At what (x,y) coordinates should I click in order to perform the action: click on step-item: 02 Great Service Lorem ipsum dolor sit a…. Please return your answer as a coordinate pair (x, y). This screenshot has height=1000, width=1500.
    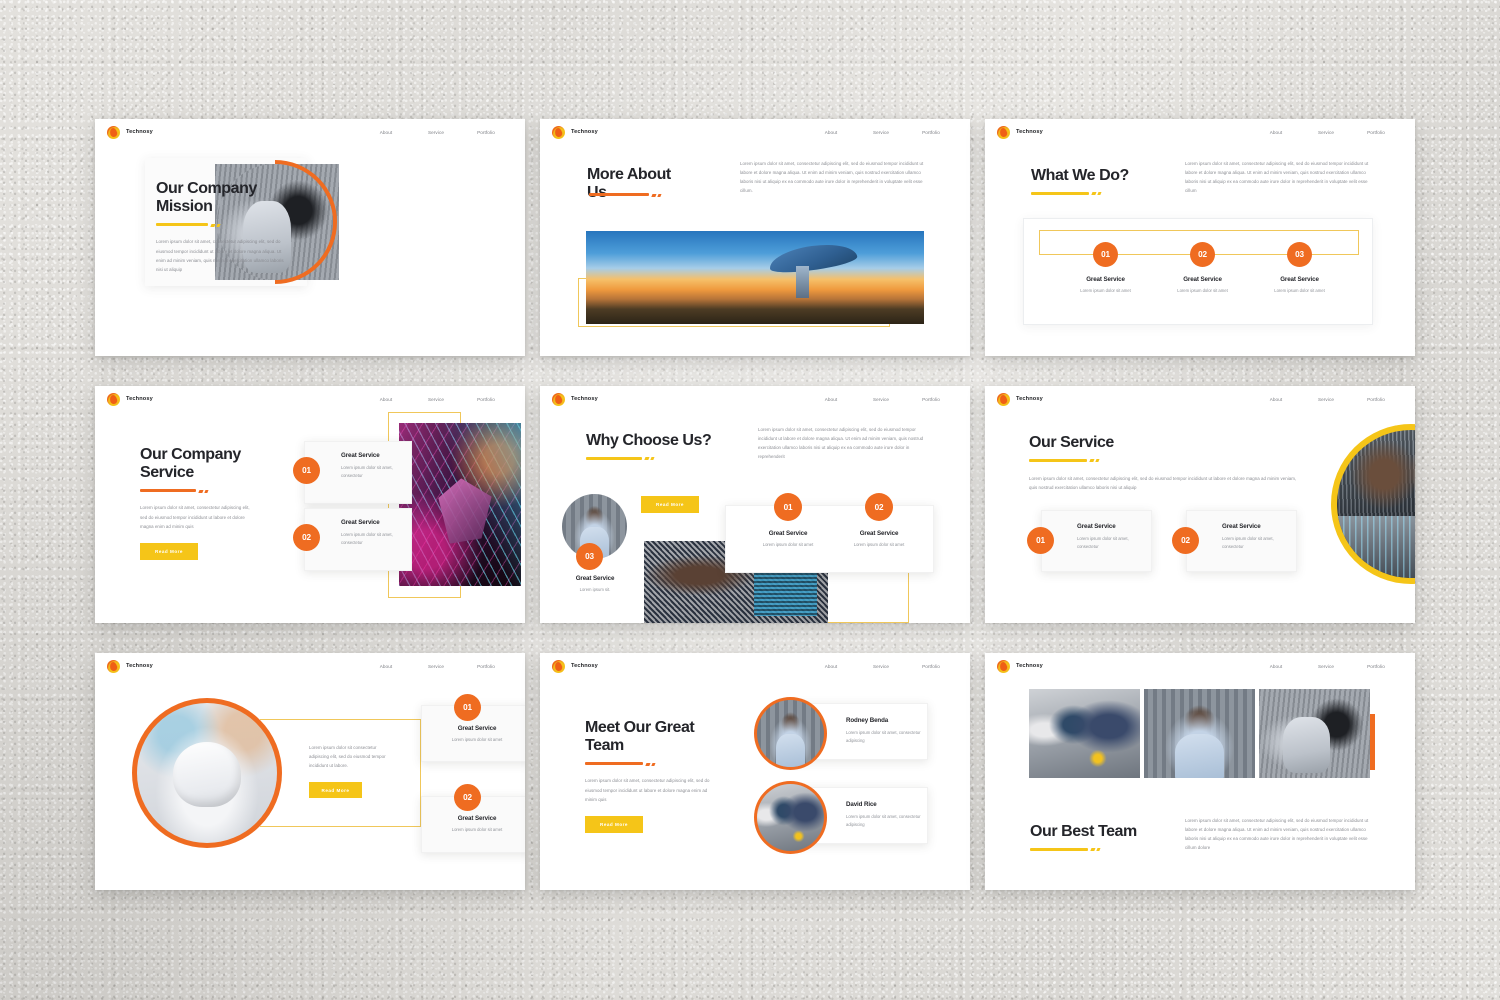
    Looking at the image, I should click on (1202, 268).